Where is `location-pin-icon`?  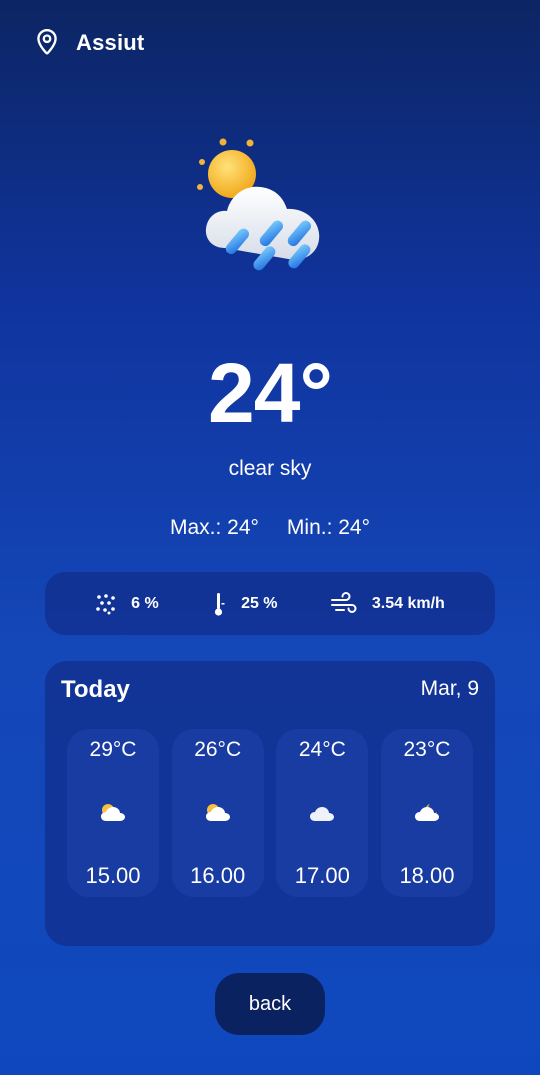
location-pin-icon is located at coordinates (47, 41).